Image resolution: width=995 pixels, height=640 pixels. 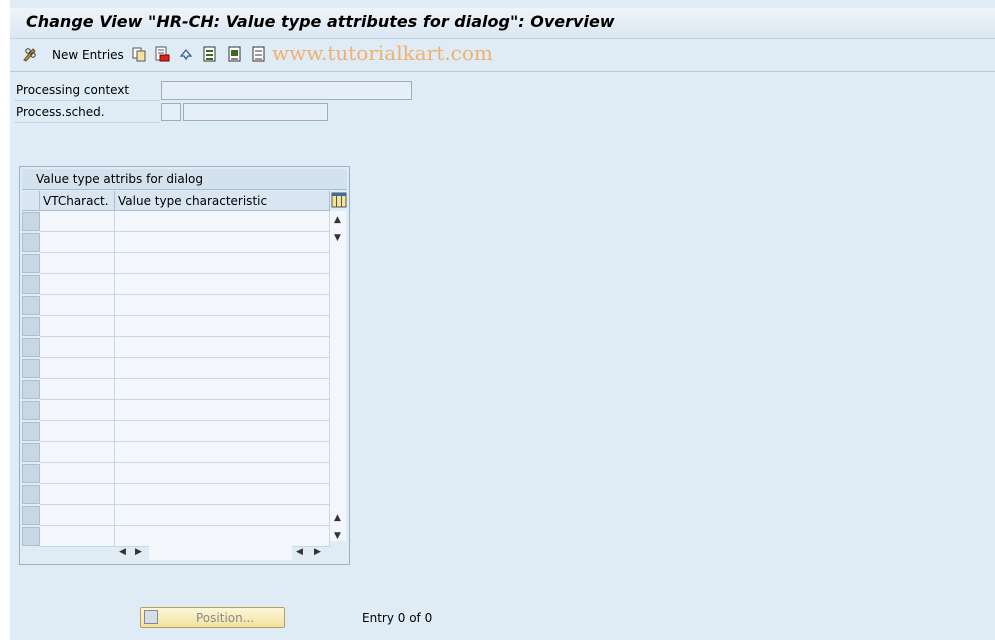 I want to click on entry-counter: Entry 0 of 0, so click(x=397, y=618).